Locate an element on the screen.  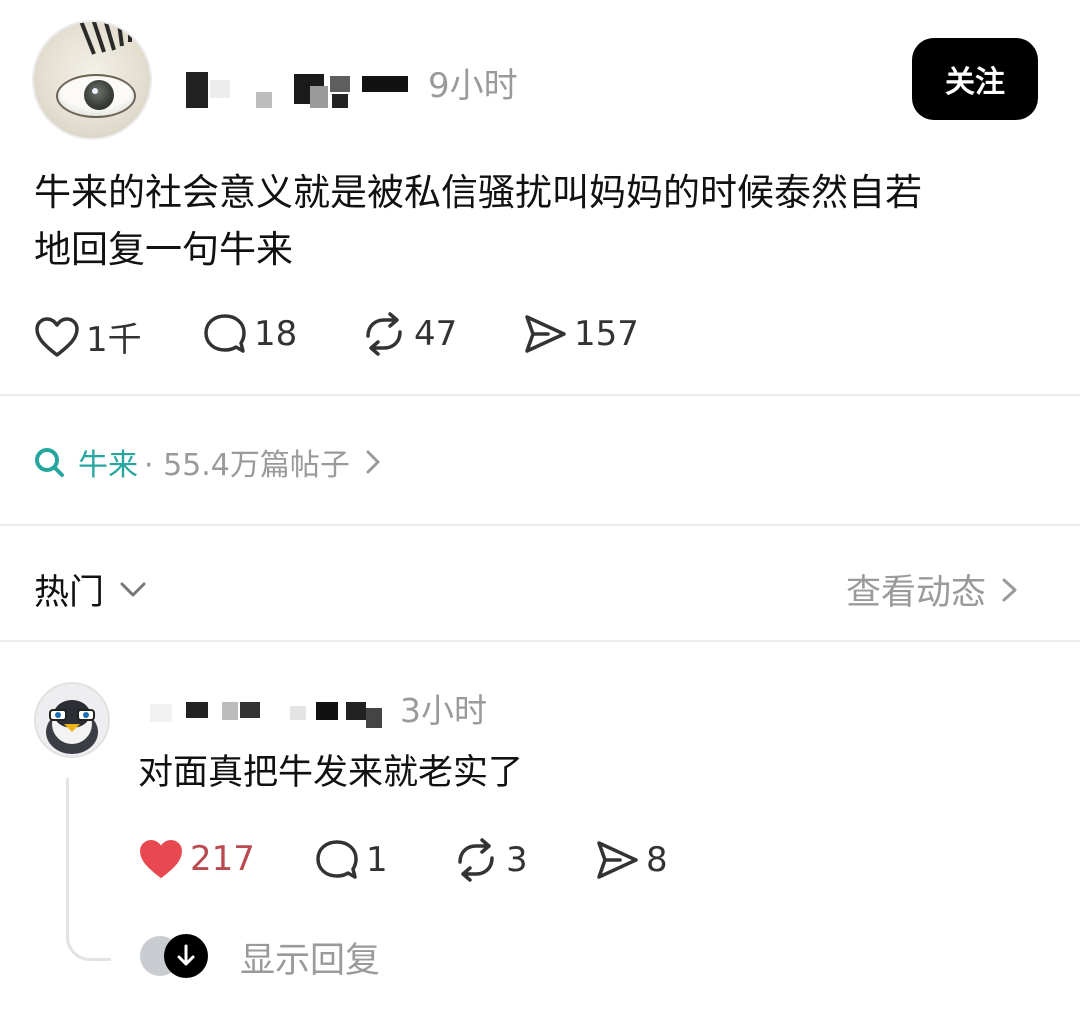
post-share-button: 157 is located at coordinates (580, 334).